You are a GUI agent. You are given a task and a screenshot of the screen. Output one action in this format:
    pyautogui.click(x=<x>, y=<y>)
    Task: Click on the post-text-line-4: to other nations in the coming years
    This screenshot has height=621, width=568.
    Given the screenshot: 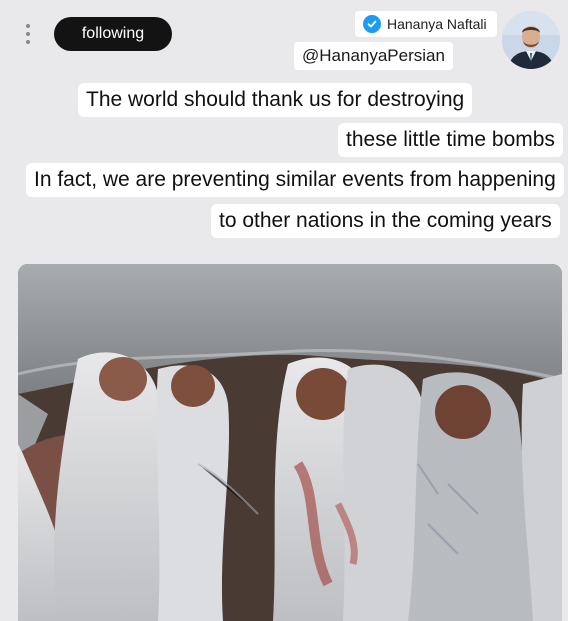 What is the action you would take?
    pyautogui.click(x=385, y=221)
    